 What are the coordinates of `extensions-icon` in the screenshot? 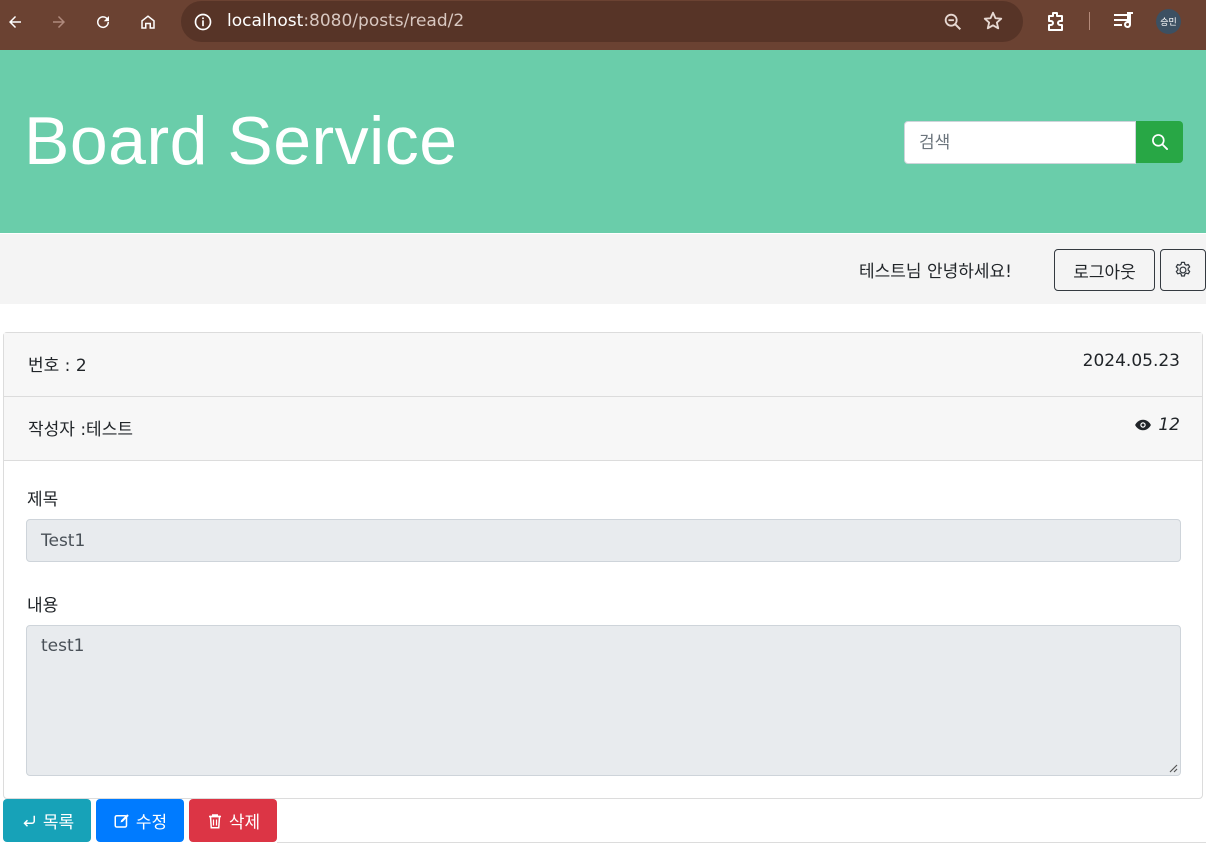 It's located at (1056, 21).